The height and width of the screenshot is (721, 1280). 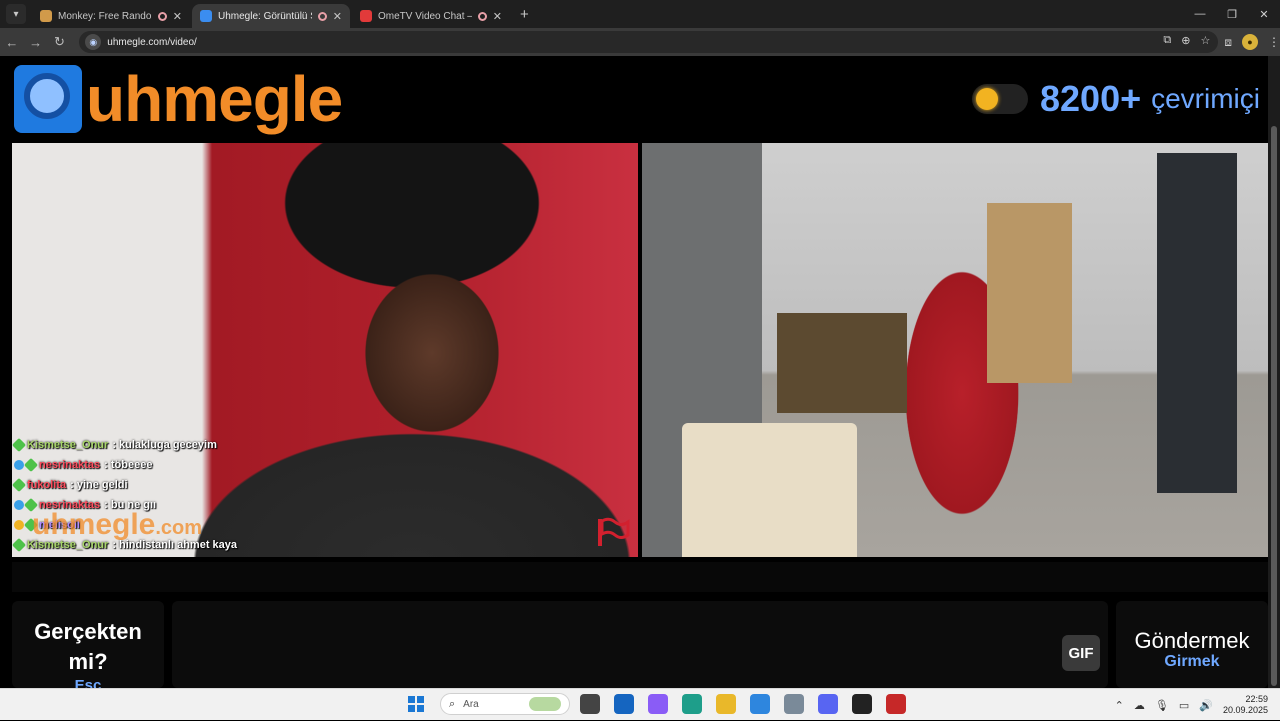 I want to click on system-tray: ⌃ ☁ 🎙 ▭ 🔊 22:59 20.09.2025, so click(x=1197, y=705).